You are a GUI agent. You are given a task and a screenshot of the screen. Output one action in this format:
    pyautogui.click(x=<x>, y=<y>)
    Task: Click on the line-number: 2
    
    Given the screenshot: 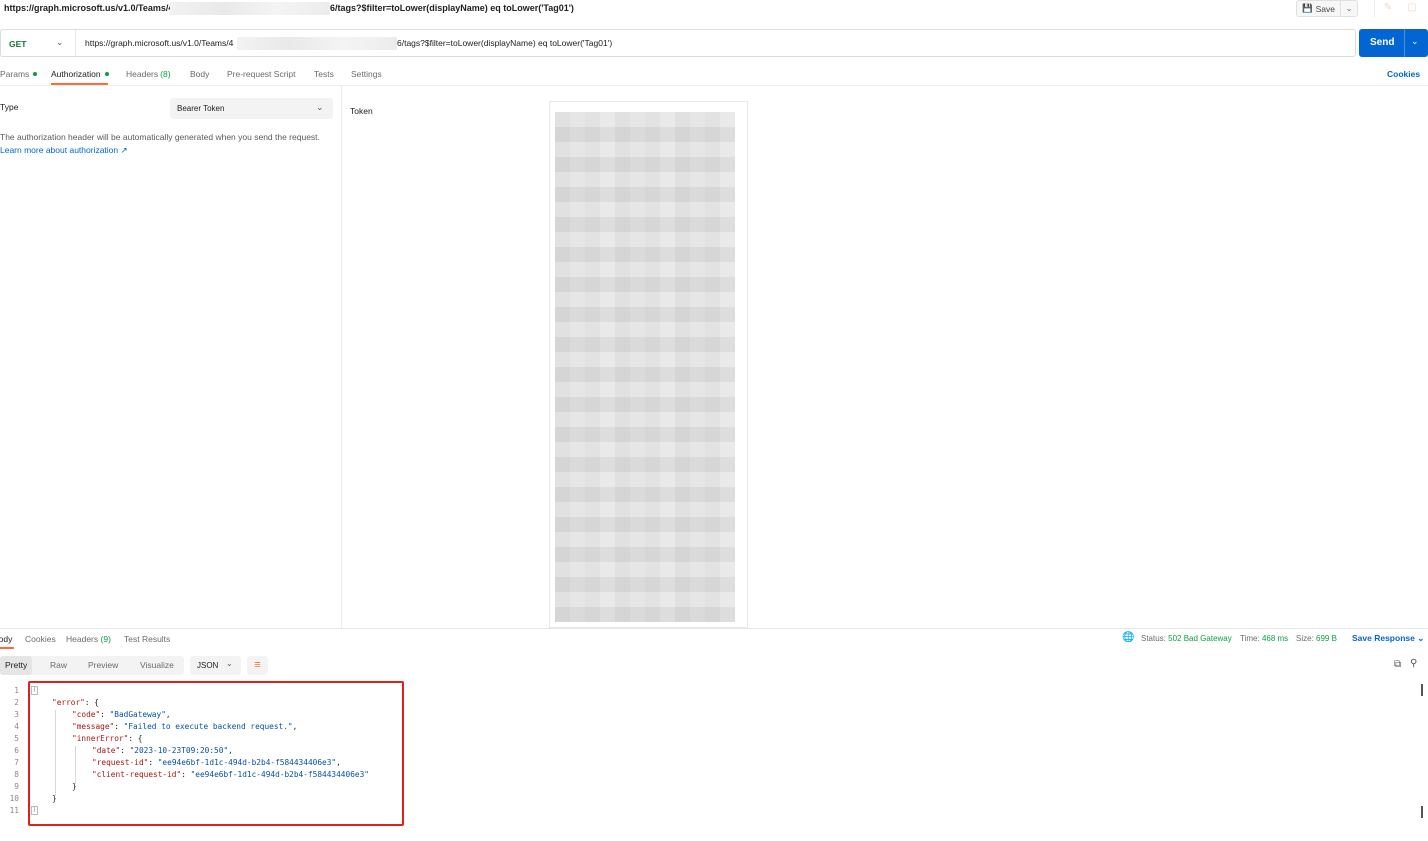 What is the action you would take?
    pyautogui.click(x=16, y=702)
    